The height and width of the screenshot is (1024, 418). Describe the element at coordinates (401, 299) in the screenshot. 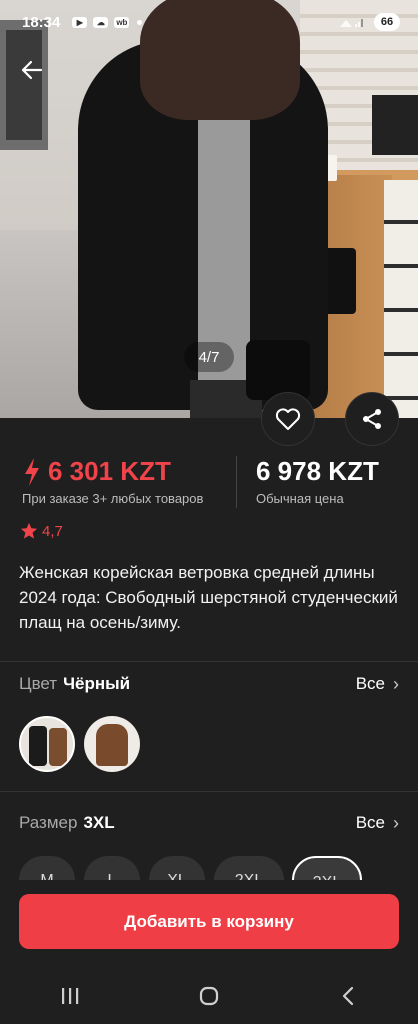

I see `image-books` at that location.